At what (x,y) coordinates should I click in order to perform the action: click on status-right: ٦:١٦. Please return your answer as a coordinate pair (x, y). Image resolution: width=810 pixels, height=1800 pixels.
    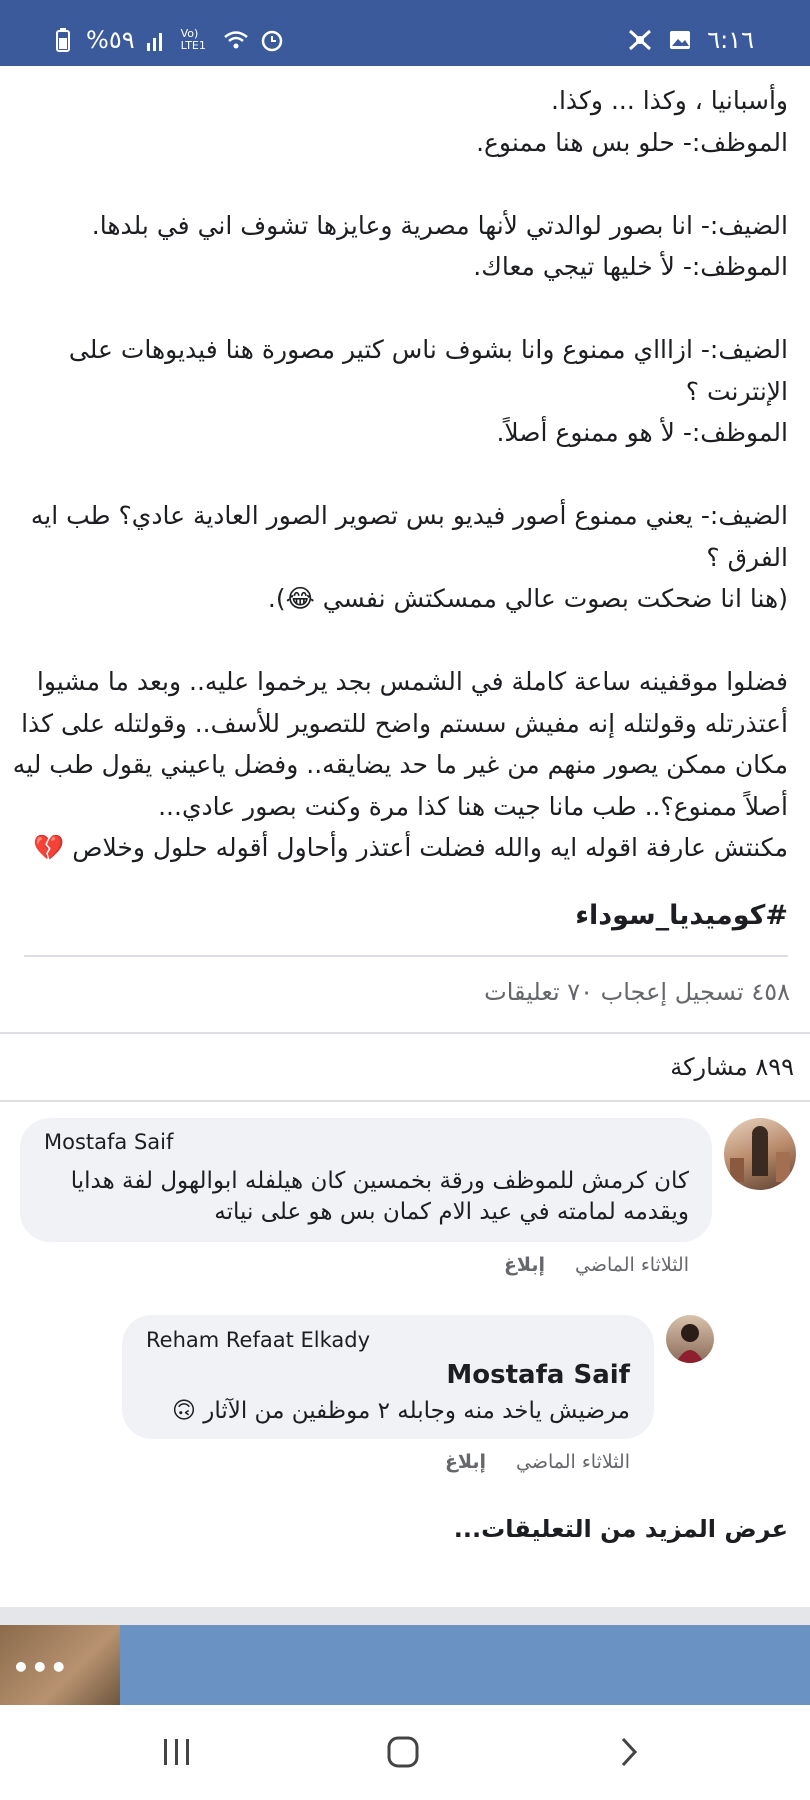
    Looking at the image, I should click on (690, 40).